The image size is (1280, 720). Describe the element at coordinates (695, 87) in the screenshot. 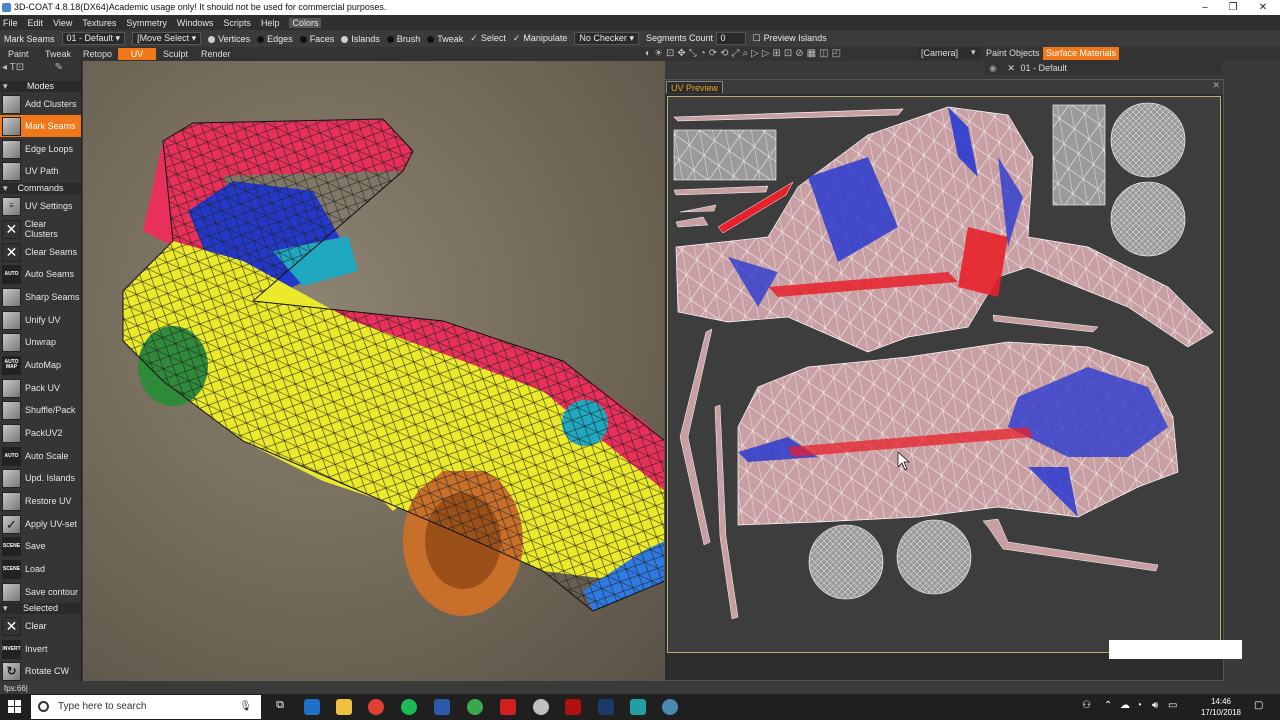

I see `tab-uv-preview: UV Preview` at that location.